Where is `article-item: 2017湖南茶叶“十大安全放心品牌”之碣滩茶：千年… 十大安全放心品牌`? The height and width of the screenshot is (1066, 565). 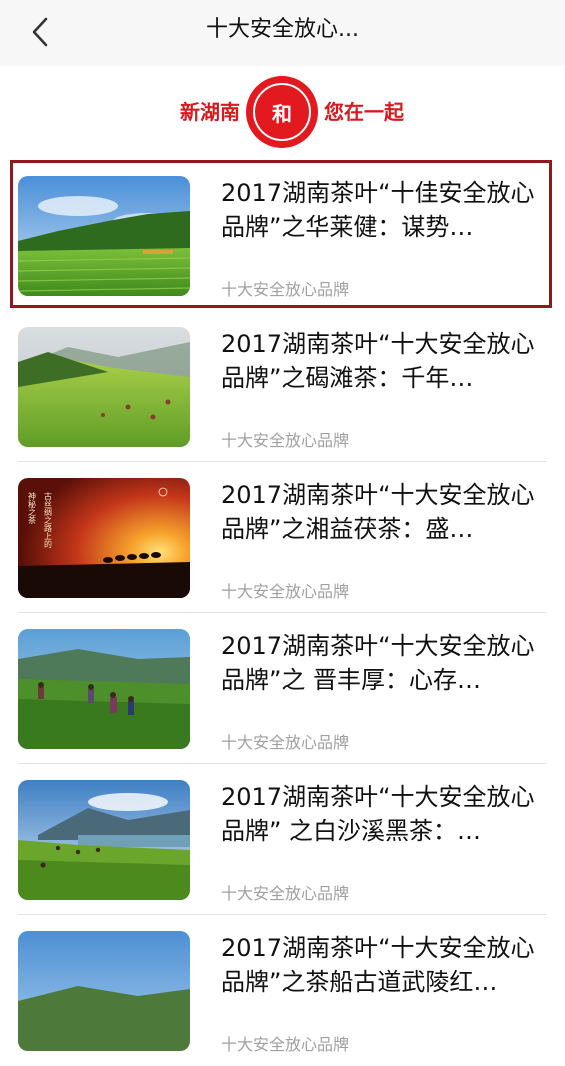 article-item: 2017湖南茶叶“十大安全放心品牌”之碣滩茶：千年… 十大安全放心品牌 is located at coordinates (282, 386).